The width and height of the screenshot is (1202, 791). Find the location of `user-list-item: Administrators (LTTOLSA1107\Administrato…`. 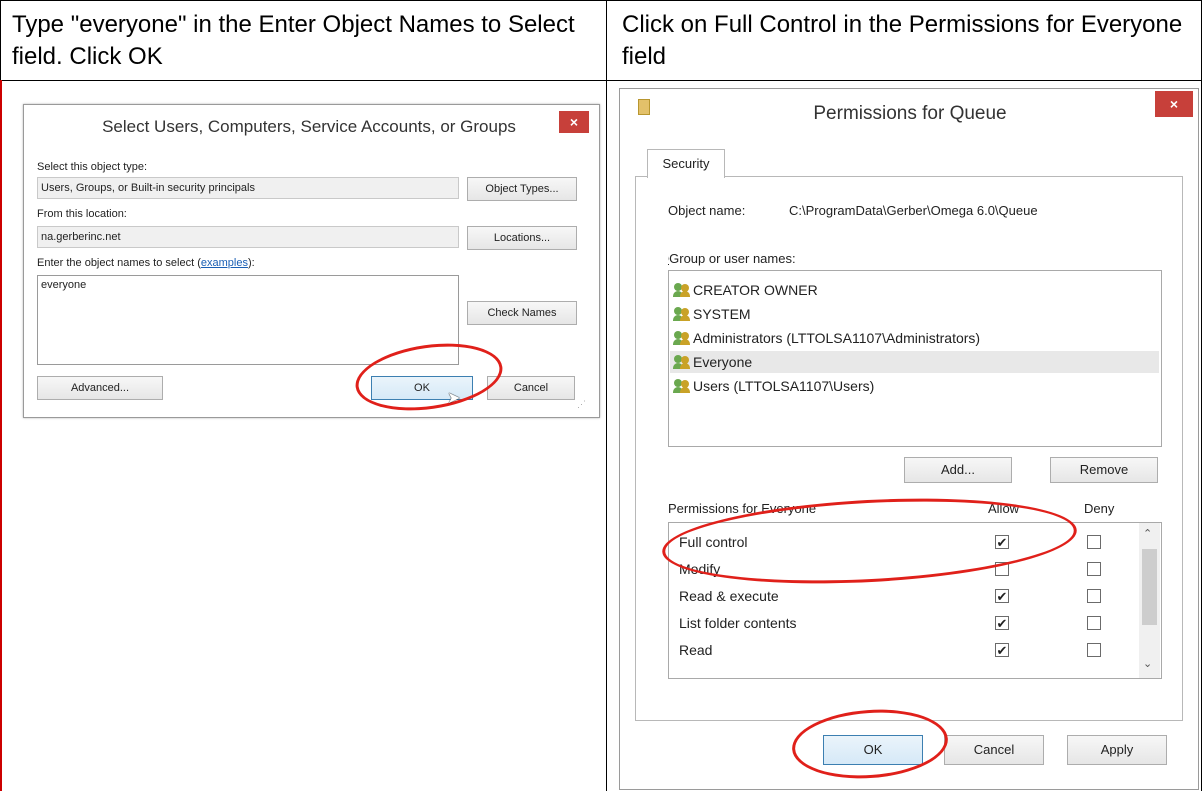

user-list-item: Administrators (LTTOLSA1107\Administrato… is located at coordinates (826, 338).